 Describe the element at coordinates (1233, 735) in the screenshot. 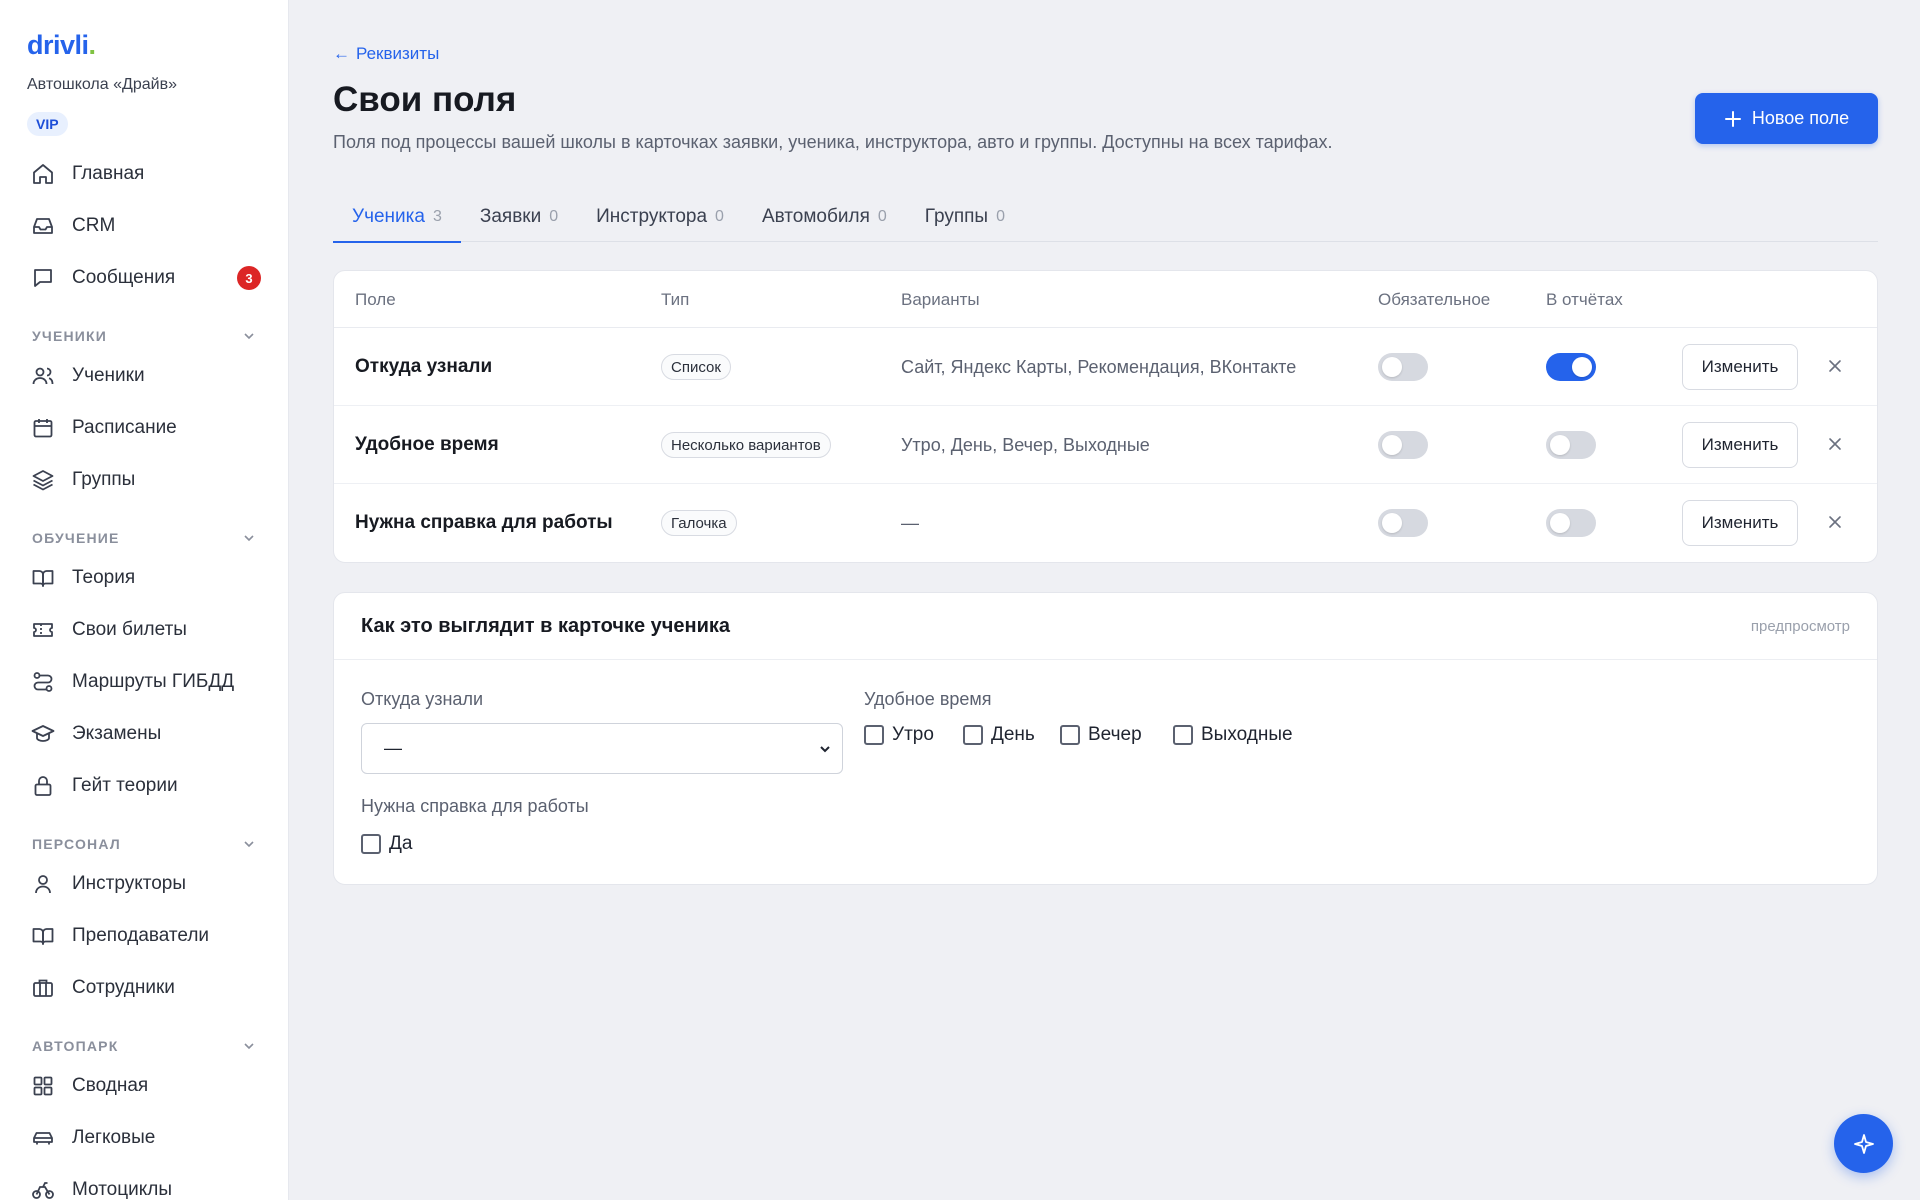

I see `time-option-weekend: Выходные` at that location.